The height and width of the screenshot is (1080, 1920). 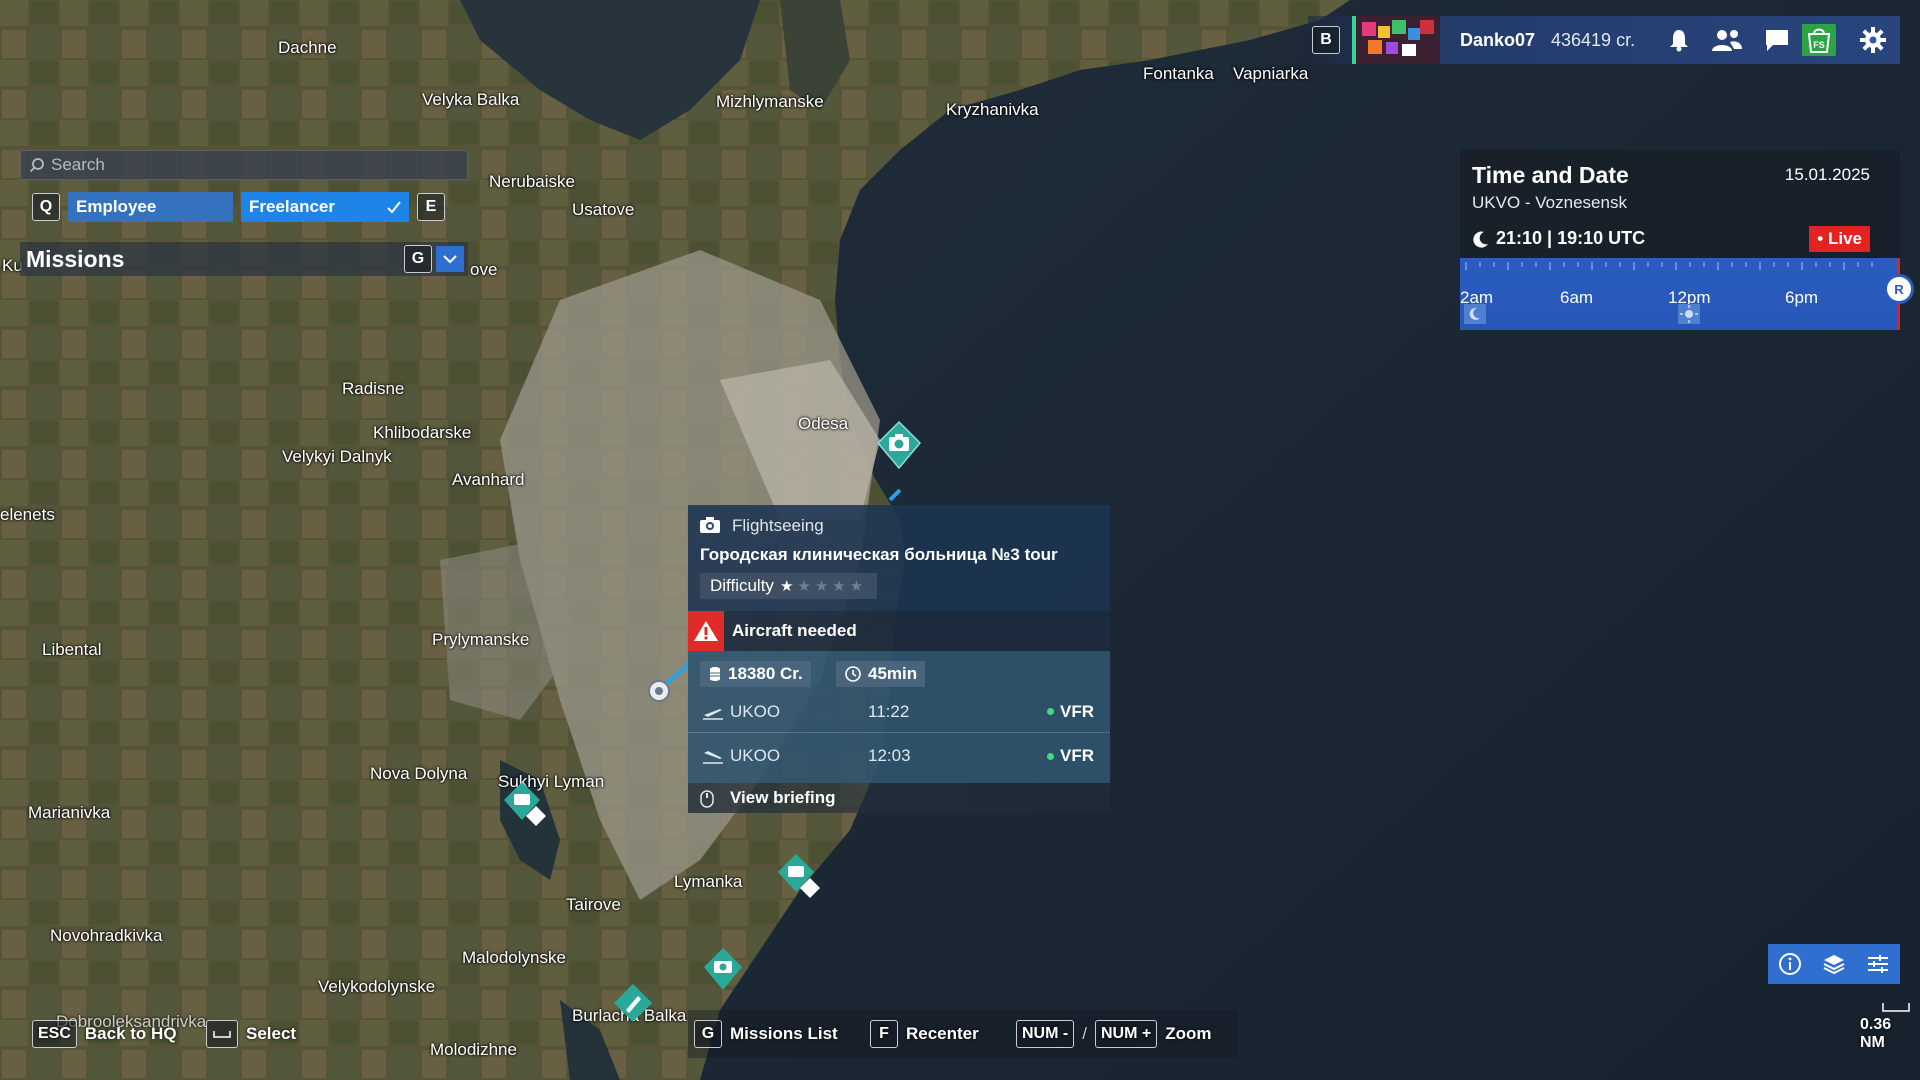 I want to click on select-hint: Select, so click(x=251, y=1034).